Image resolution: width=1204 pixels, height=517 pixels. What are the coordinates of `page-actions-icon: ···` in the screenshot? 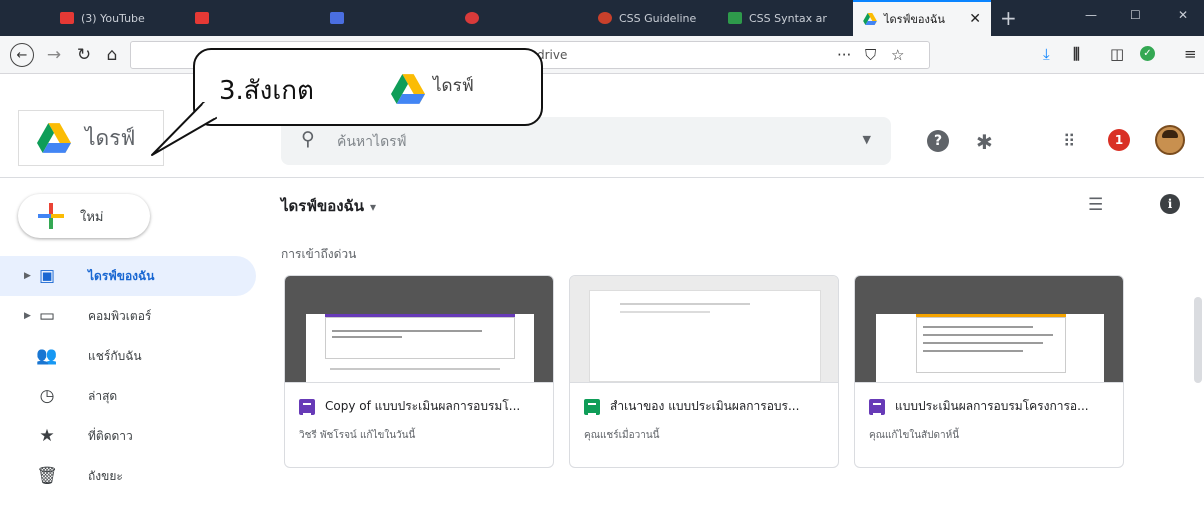 It's located at (844, 55).